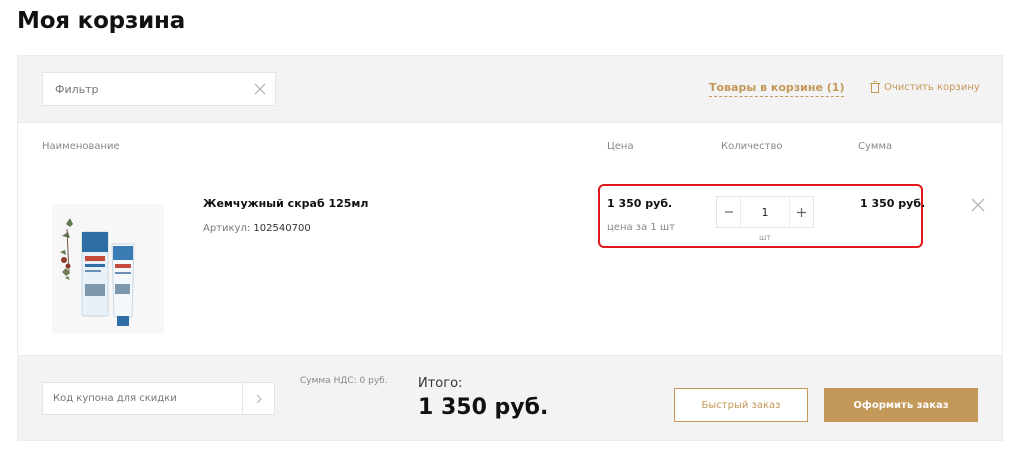  I want to click on quantity-stepper: 1, so click(765, 212).